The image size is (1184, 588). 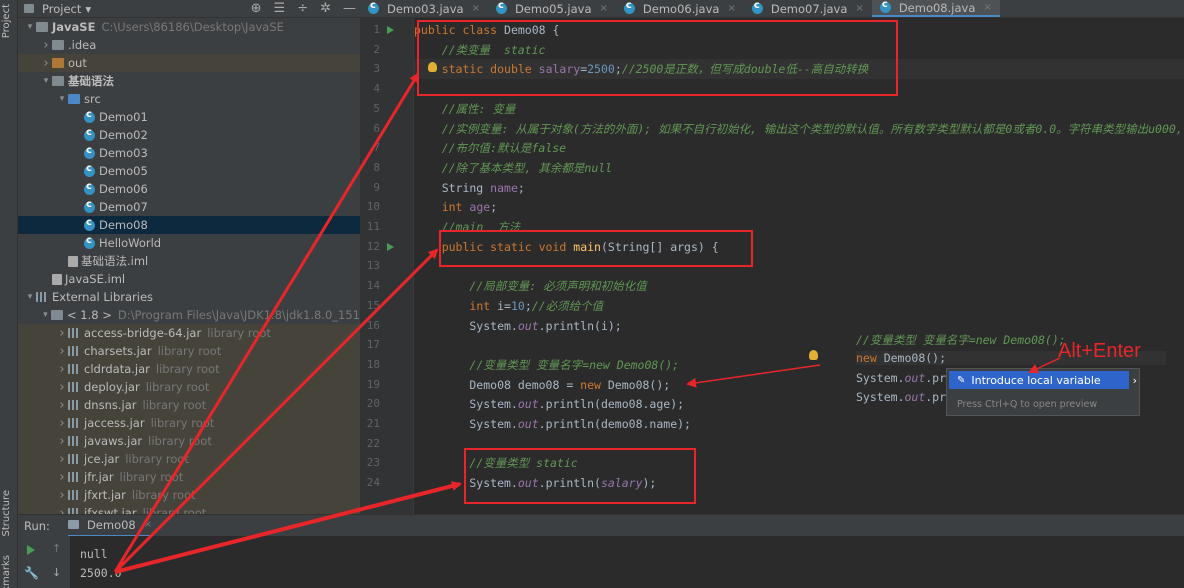 What do you see at coordinates (189, 509) in the screenshot?
I see `tree-item: › jfxswt.jar library root` at bounding box center [189, 509].